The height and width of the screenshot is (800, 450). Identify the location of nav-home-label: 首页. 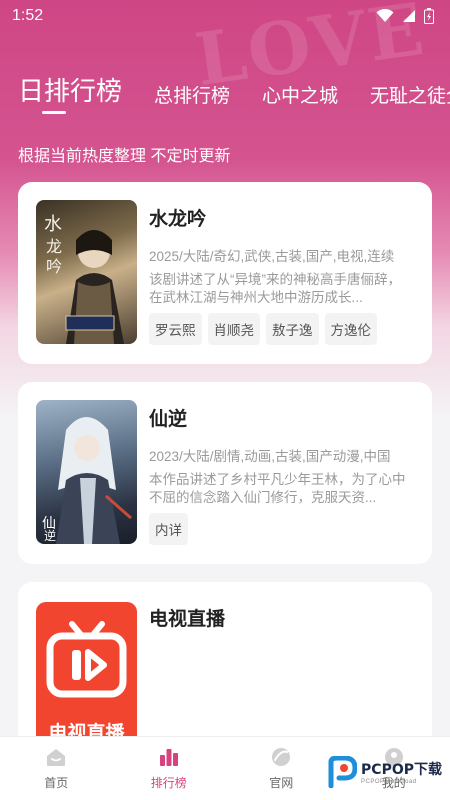
(56, 783).